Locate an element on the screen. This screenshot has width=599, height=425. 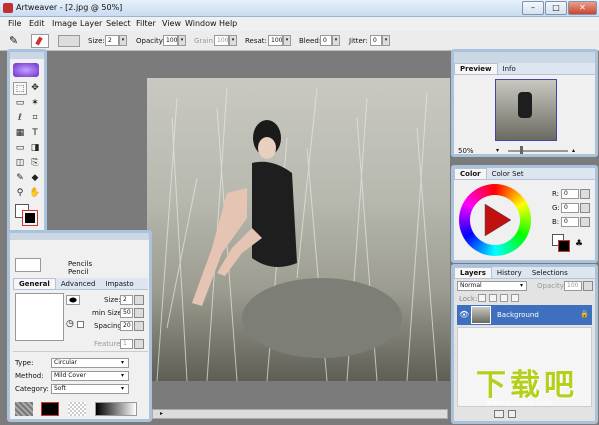
lasso-tool-icon: ℓ is located at coordinates (20, 118).